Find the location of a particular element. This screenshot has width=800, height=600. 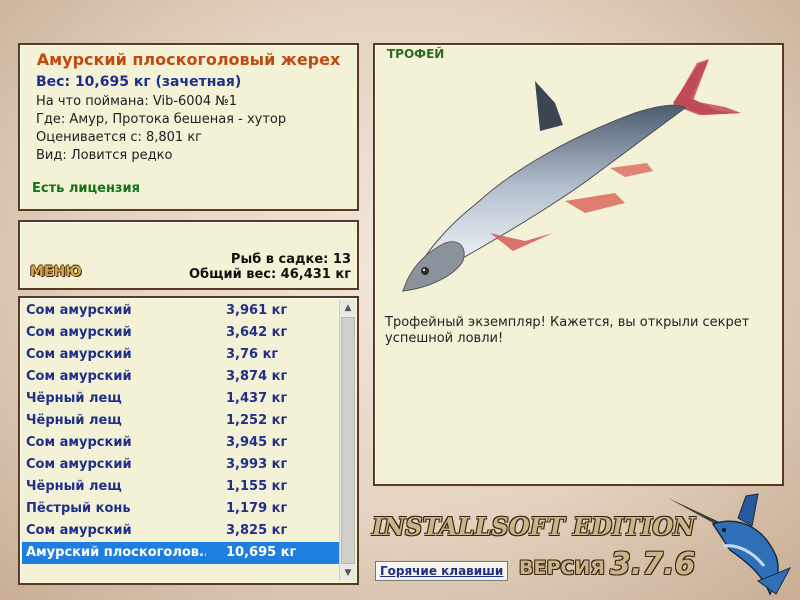

rarity-text: Вид: Ловится редко is located at coordinates (104, 155).